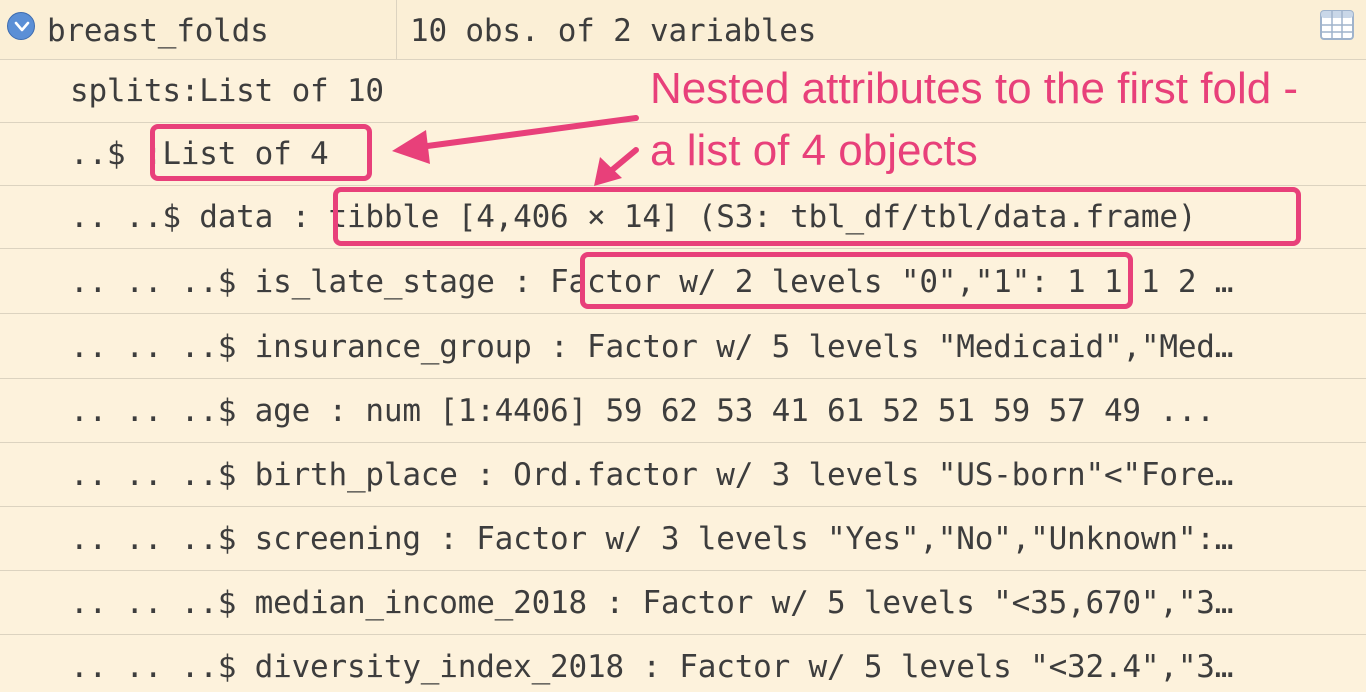 This screenshot has width=1366, height=692. I want to click on object-summary: 10 obs. of 2 variables, so click(613, 31).